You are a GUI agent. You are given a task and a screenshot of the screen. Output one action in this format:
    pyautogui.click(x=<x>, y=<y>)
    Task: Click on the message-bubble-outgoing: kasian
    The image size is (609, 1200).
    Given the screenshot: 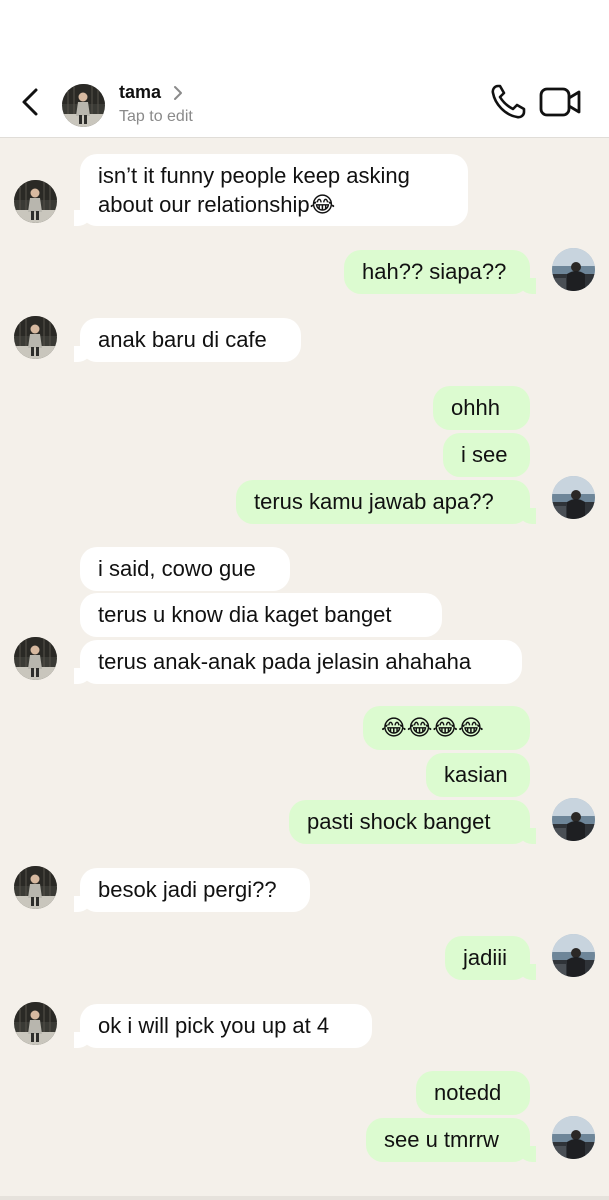 What is the action you would take?
    pyautogui.click(x=478, y=775)
    